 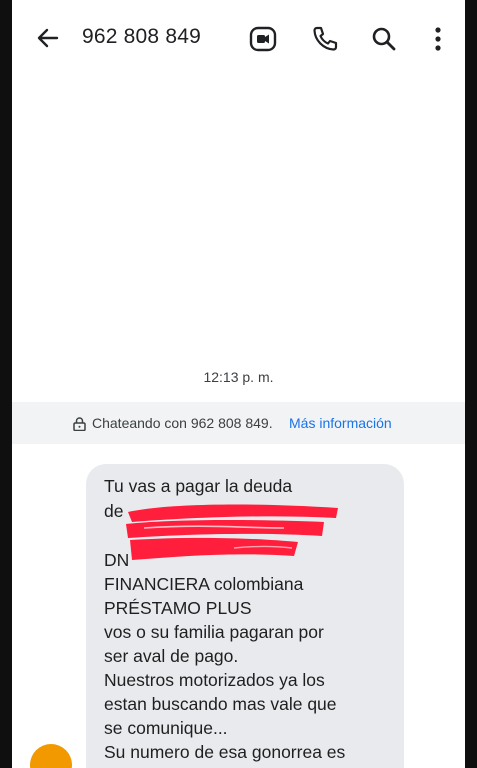 I want to click on message-line: ser aval de pago., so click(x=171, y=656).